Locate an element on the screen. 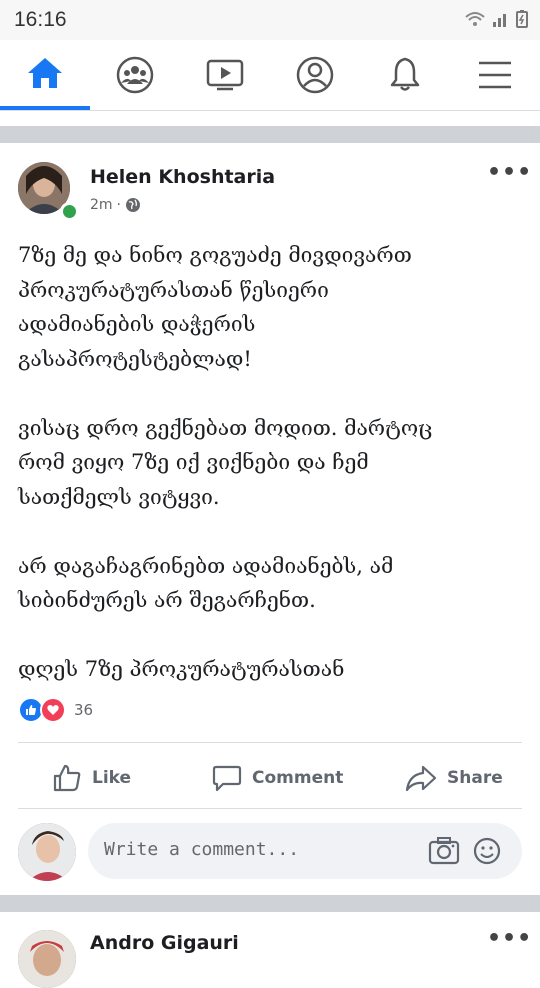  next-post-more-options-button: ••• is located at coordinates (509, 938).